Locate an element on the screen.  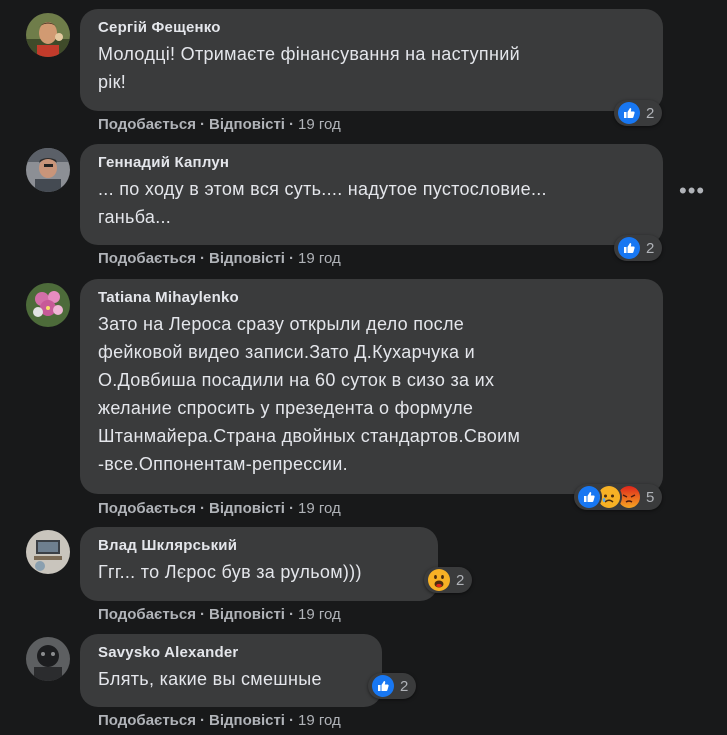
comment-author: Tatiana Mihaylenko is located at coordinates (372, 298).